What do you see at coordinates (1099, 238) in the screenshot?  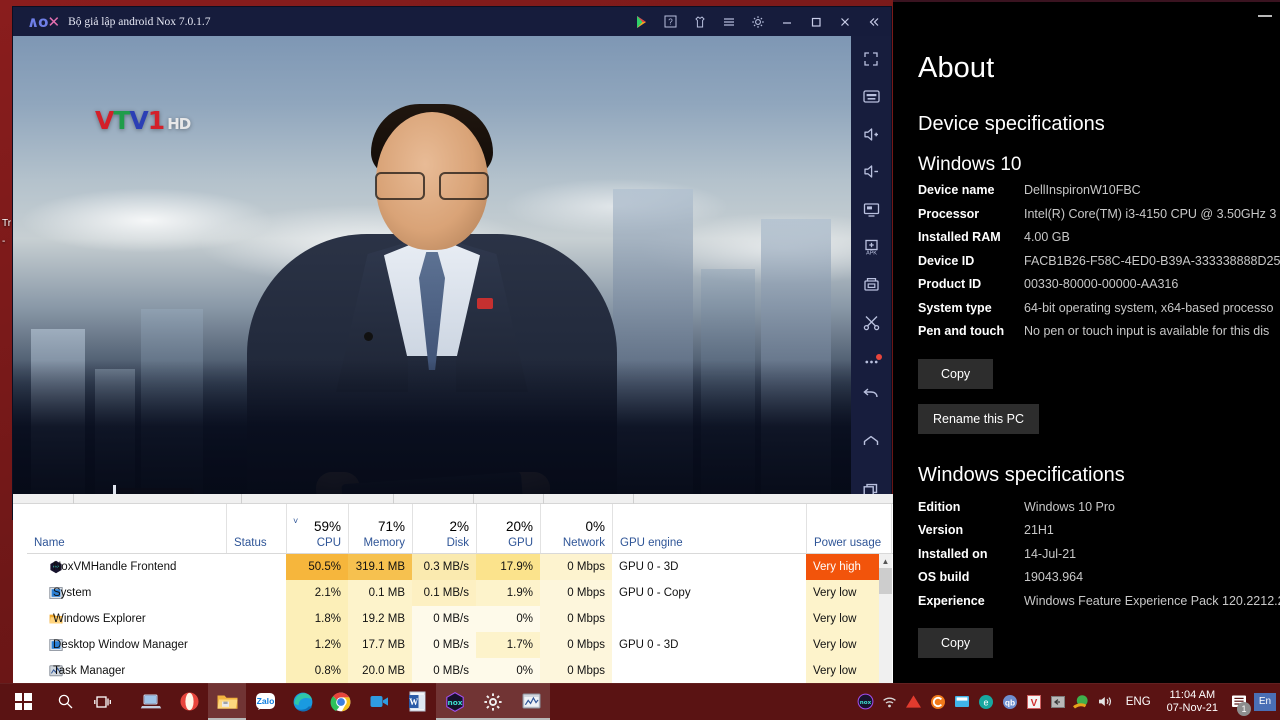 I see `spec-row-installed-ram: Installed RAM 4.00 GB` at bounding box center [1099, 238].